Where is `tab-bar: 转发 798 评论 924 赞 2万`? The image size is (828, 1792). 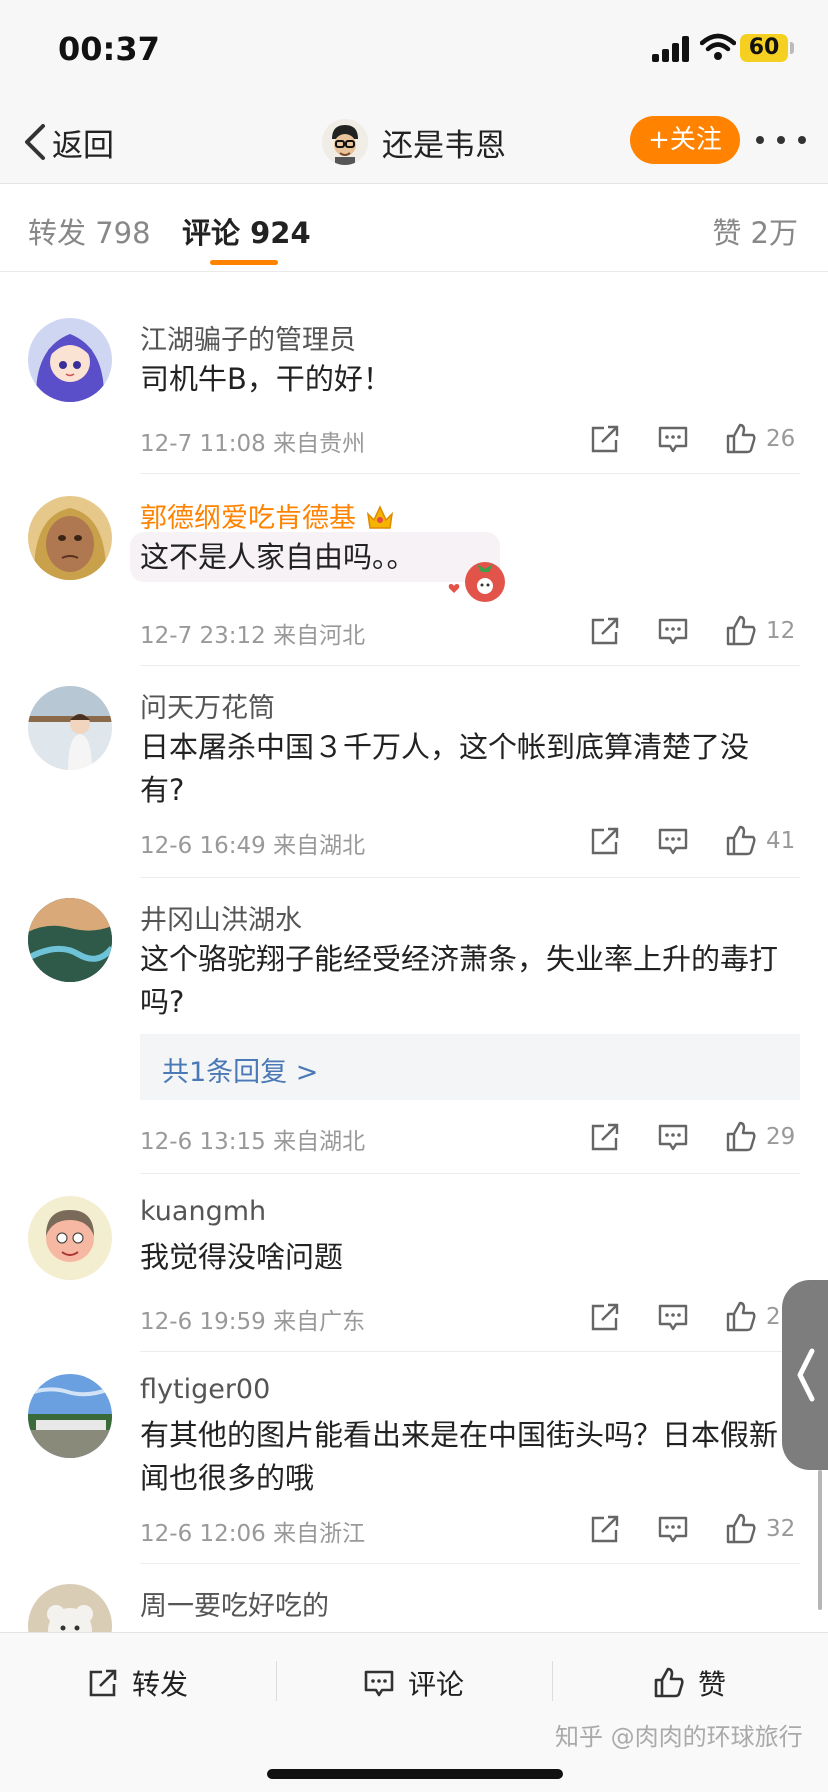 tab-bar: 转发 798 评论 924 赞 2万 is located at coordinates (414, 228).